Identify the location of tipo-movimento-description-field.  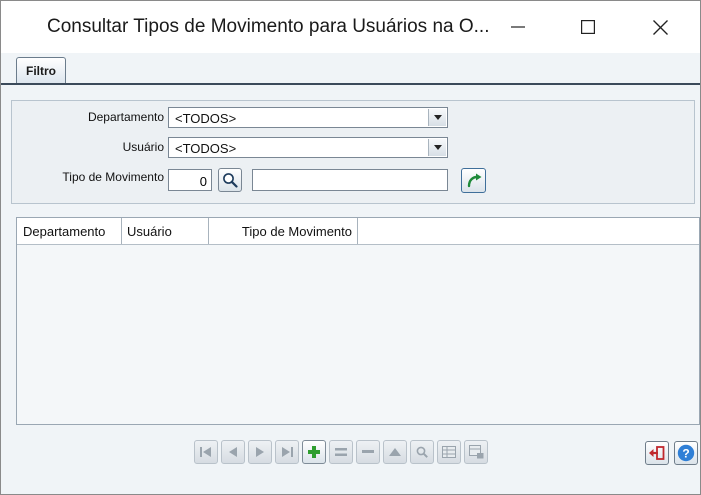
(350, 180).